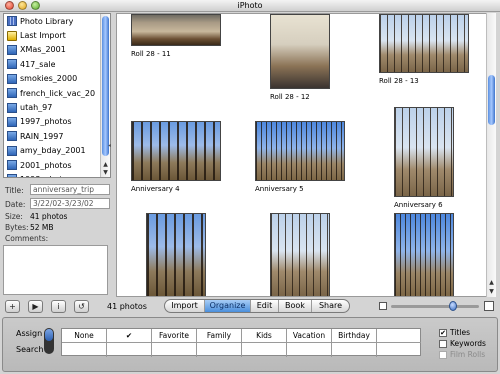  What do you see at coordinates (43, 50) in the screenshot?
I see `album-label: XMas_2001` at bounding box center [43, 50].